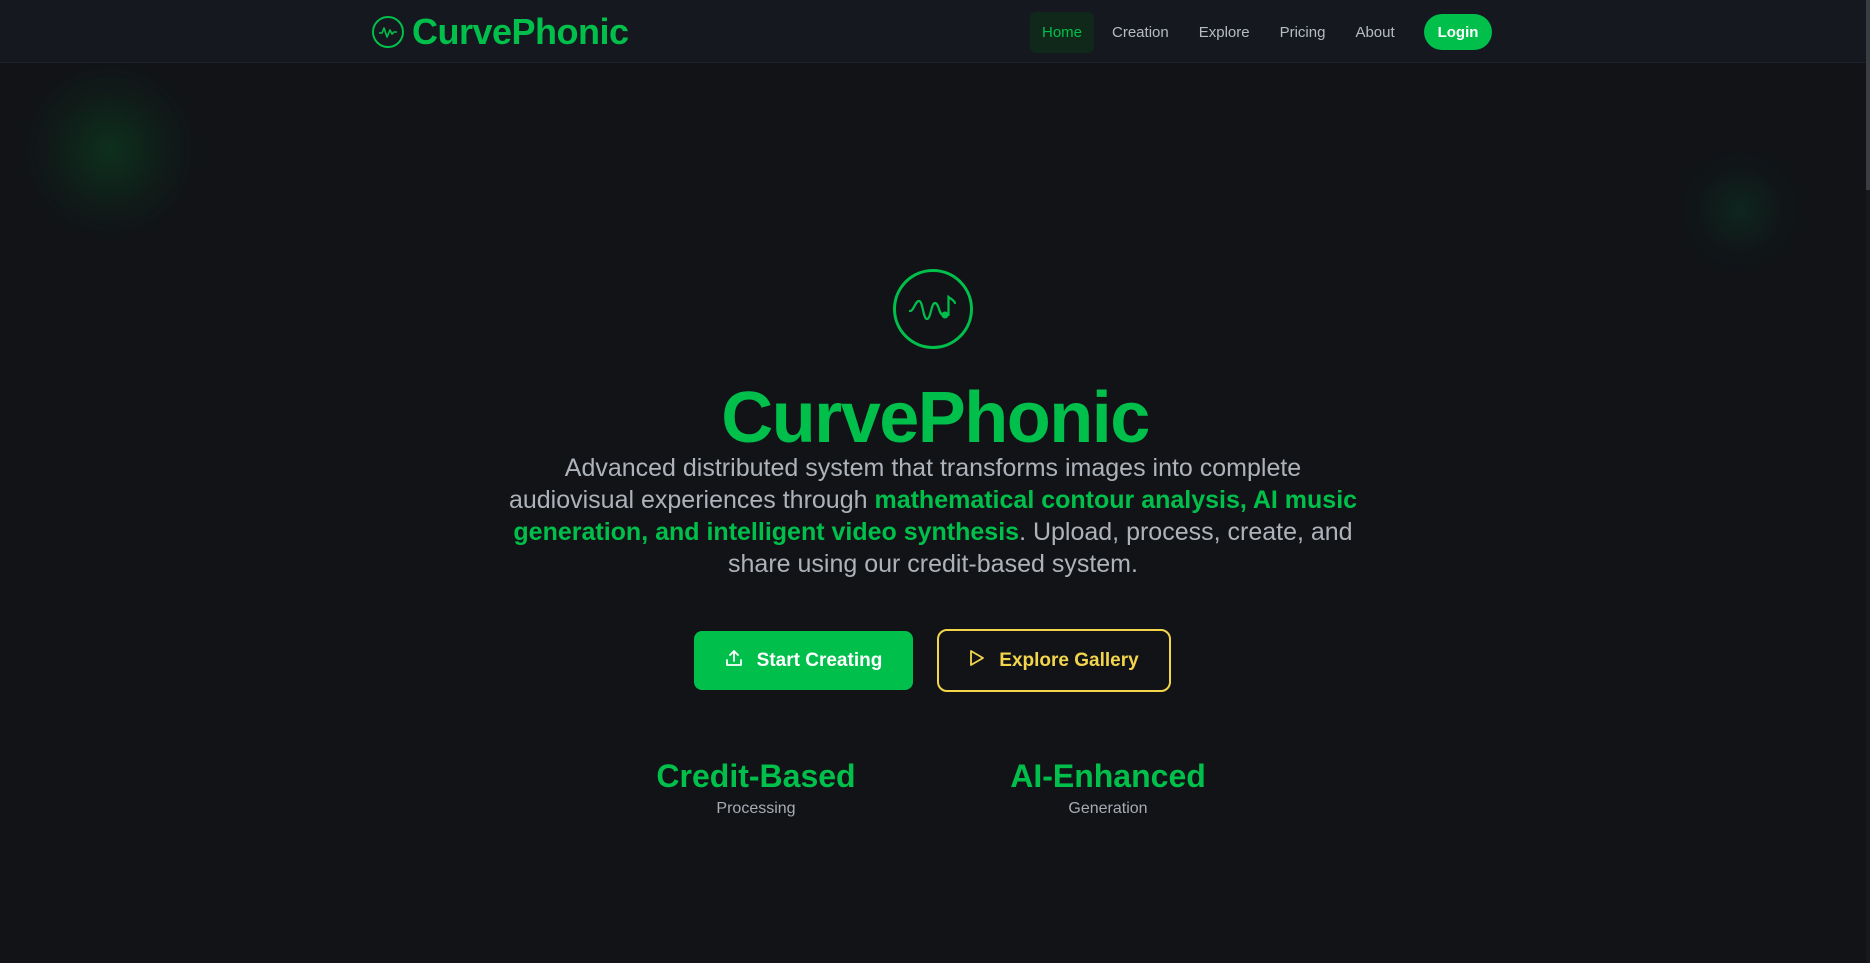  I want to click on brand-logo-link: CurvePhonic, so click(500, 31).